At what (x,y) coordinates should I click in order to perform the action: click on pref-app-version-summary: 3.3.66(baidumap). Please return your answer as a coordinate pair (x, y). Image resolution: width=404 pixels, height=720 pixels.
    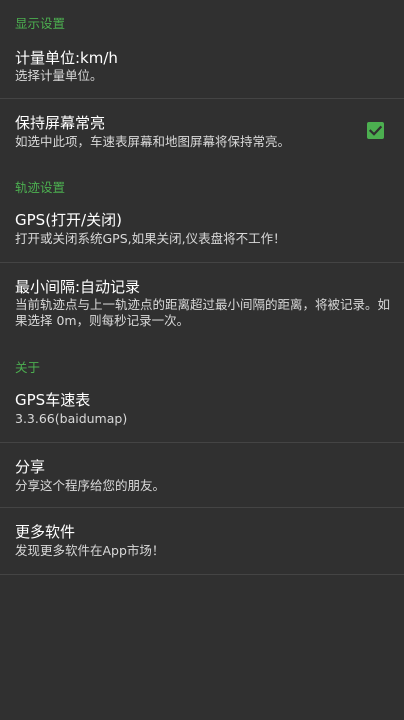
    Looking at the image, I should click on (71, 418).